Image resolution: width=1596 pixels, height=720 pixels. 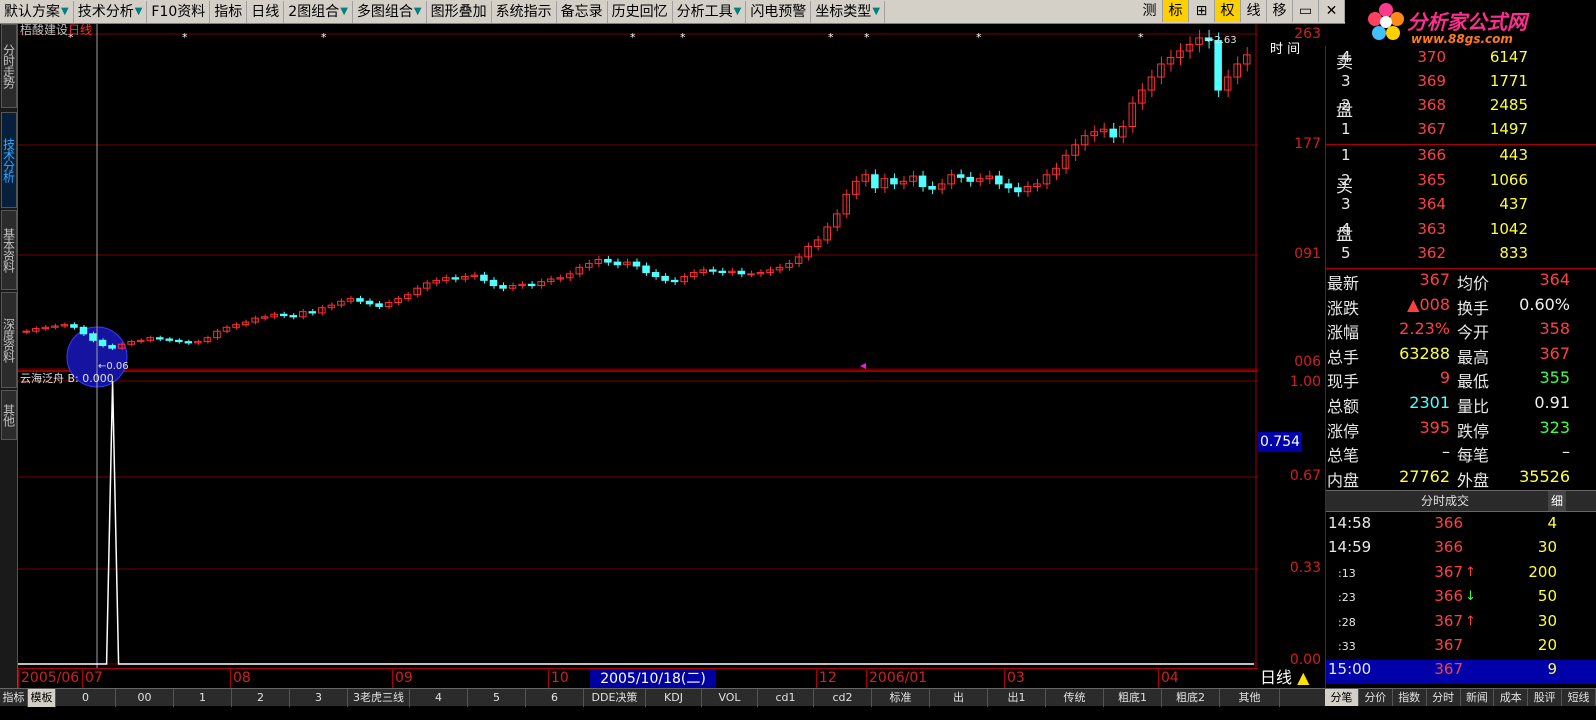 What do you see at coordinates (1461, 672) in the screenshot?
I see `tick-row: 15:00 367 9` at bounding box center [1461, 672].